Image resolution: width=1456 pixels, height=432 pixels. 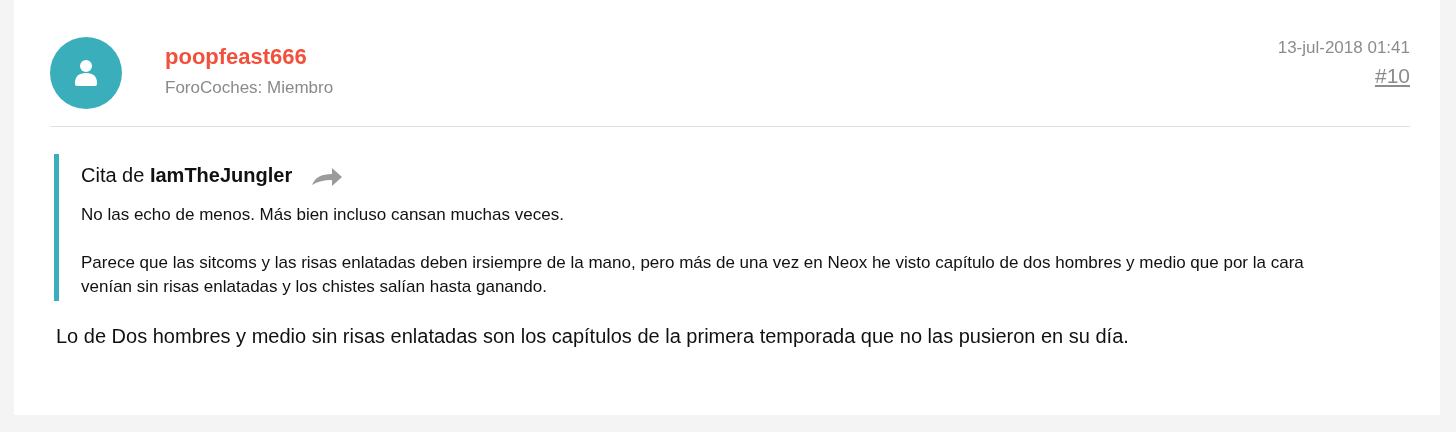 What do you see at coordinates (1343, 48) in the screenshot?
I see `post-date: 13-jul-2018 01:41` at bounding box center [1343, 48].